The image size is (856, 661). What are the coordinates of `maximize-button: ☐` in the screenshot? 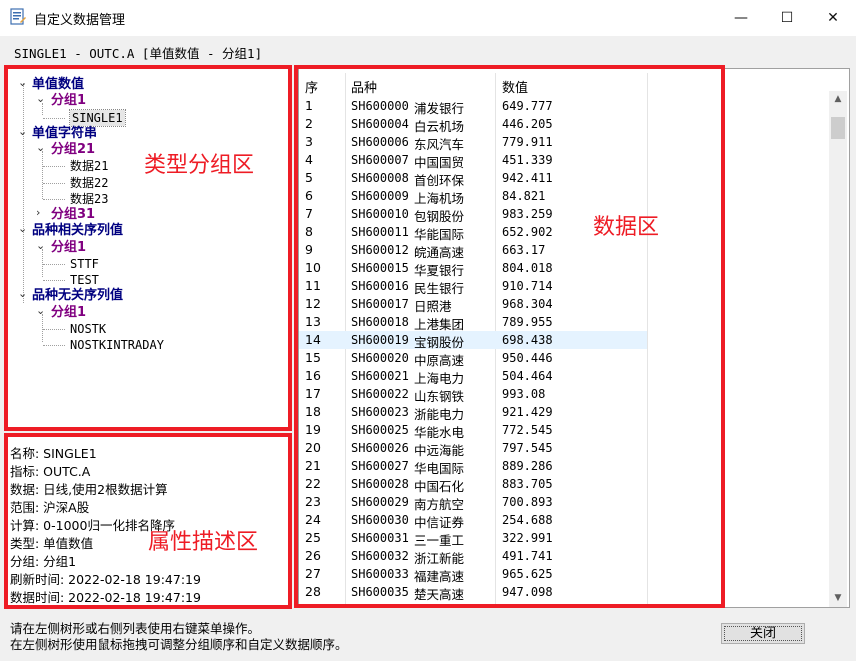 It's located at (787, 18).